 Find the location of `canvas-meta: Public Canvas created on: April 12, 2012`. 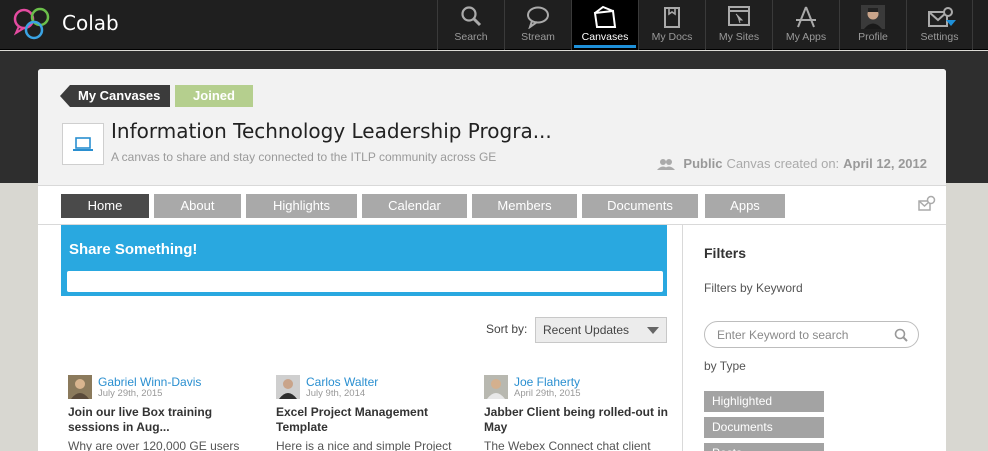

canvas-meta: Public Canvas created on: April 12, 2012 is located at coordinates (794, 163).